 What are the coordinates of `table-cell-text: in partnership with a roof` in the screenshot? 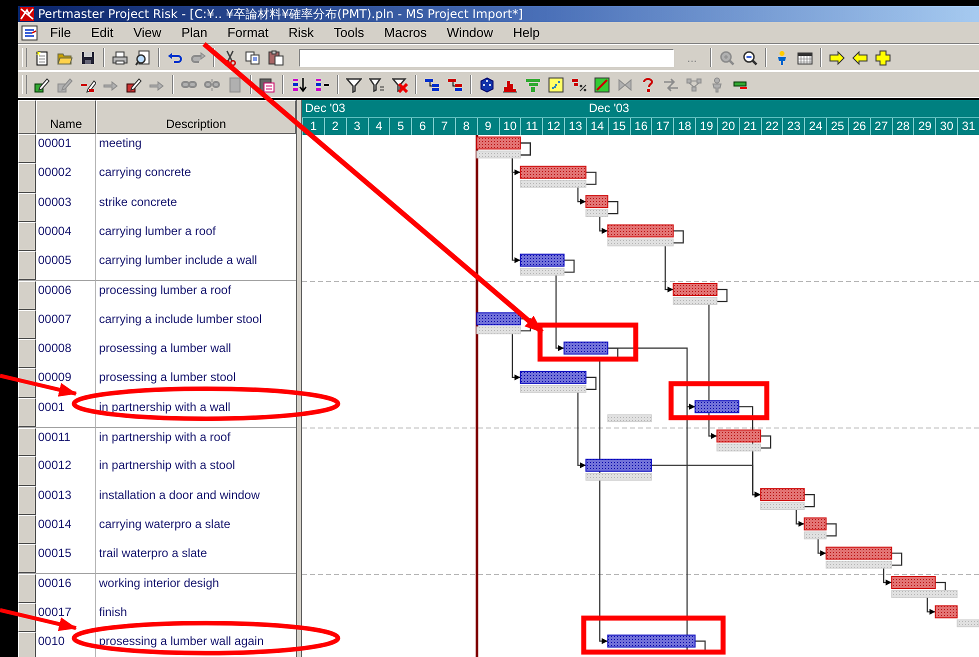 It's located at (165, 437).